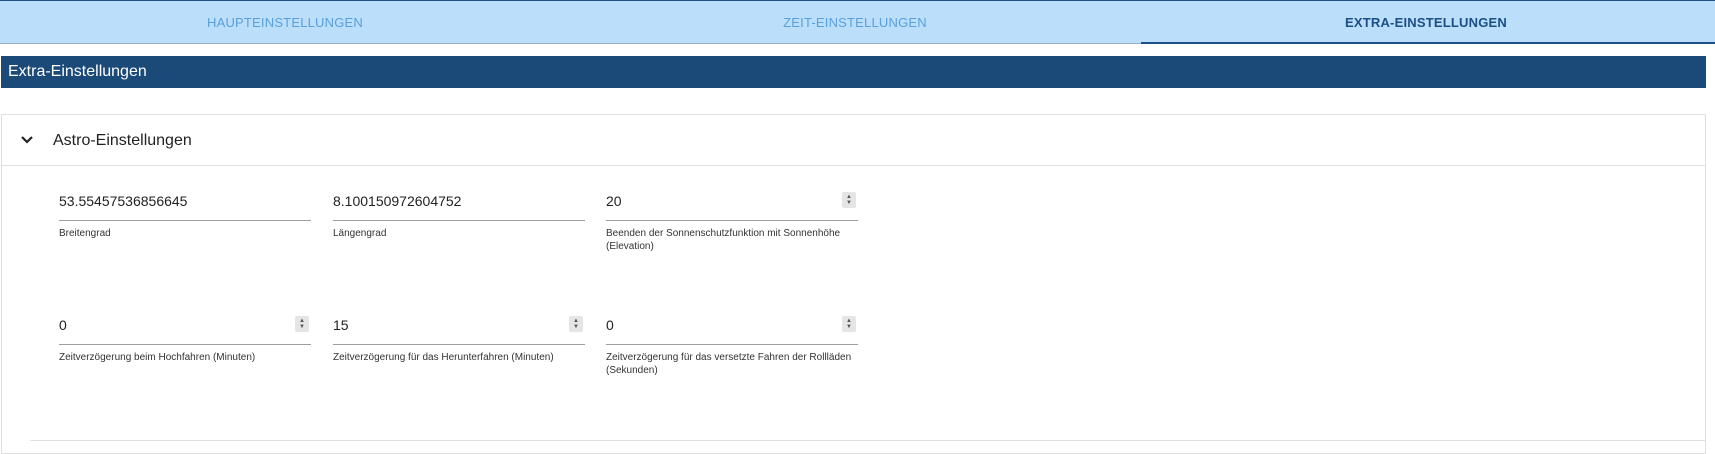 This screenshot has height=454, width=1715. What do you see at coordinates (459, 344) in the screenshot?
I see `delay-down-underline` at bounding box center [459, 344].